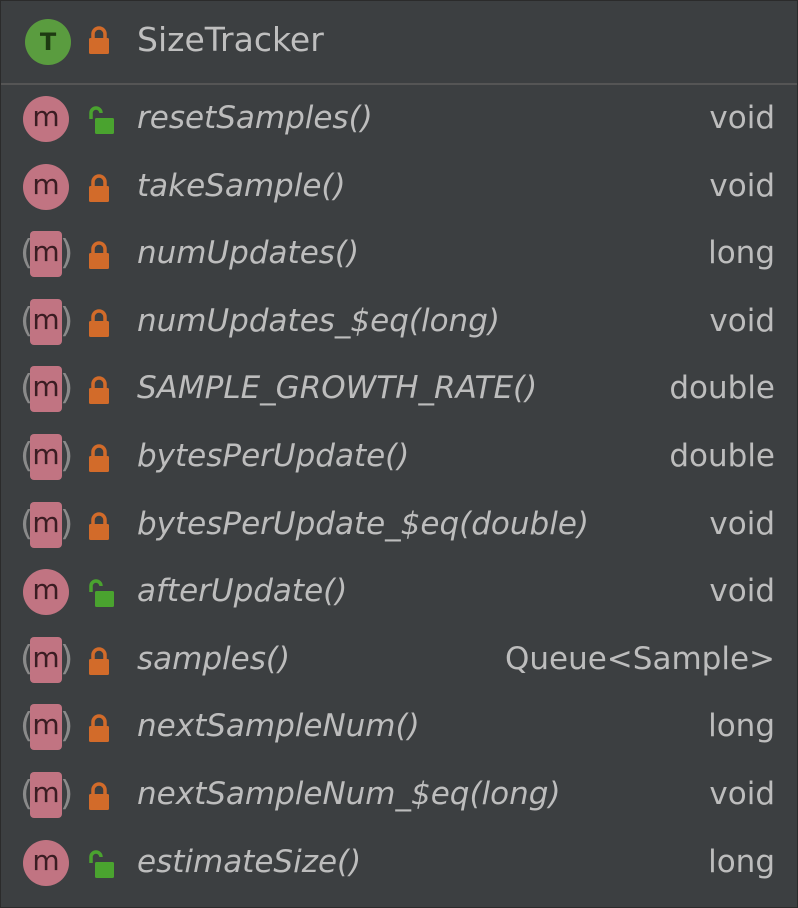  What do you see at coordinates (363, 523) in the screenshot?
I see `member-name: bytesPerUpdate_$eq(double)` at bounding box center [363, 523].